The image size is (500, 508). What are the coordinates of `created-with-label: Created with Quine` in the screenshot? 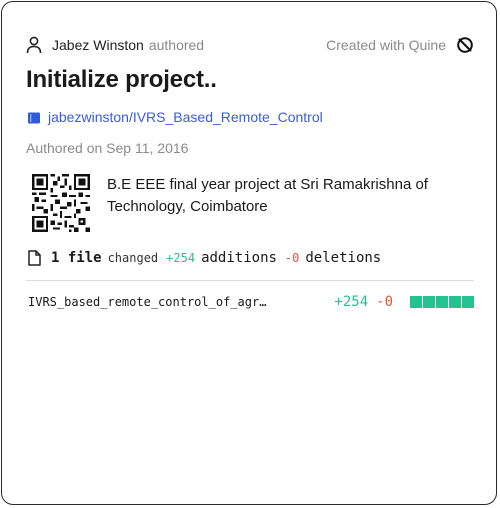 It's located at (386, 45).